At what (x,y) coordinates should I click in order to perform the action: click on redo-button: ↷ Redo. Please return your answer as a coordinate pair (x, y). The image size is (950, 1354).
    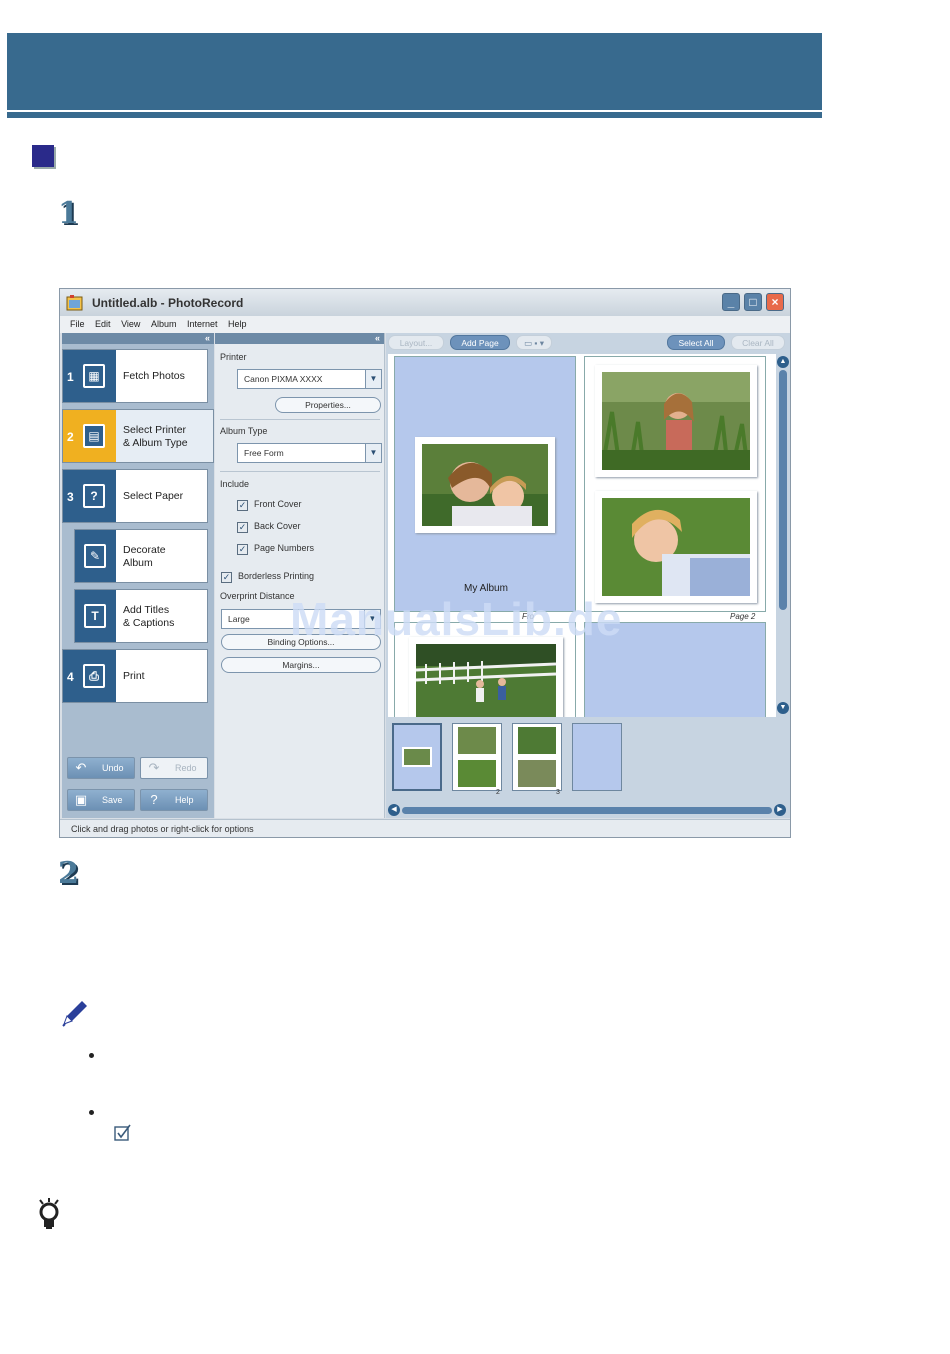
    Looking at the image, I should click on (174, 768).